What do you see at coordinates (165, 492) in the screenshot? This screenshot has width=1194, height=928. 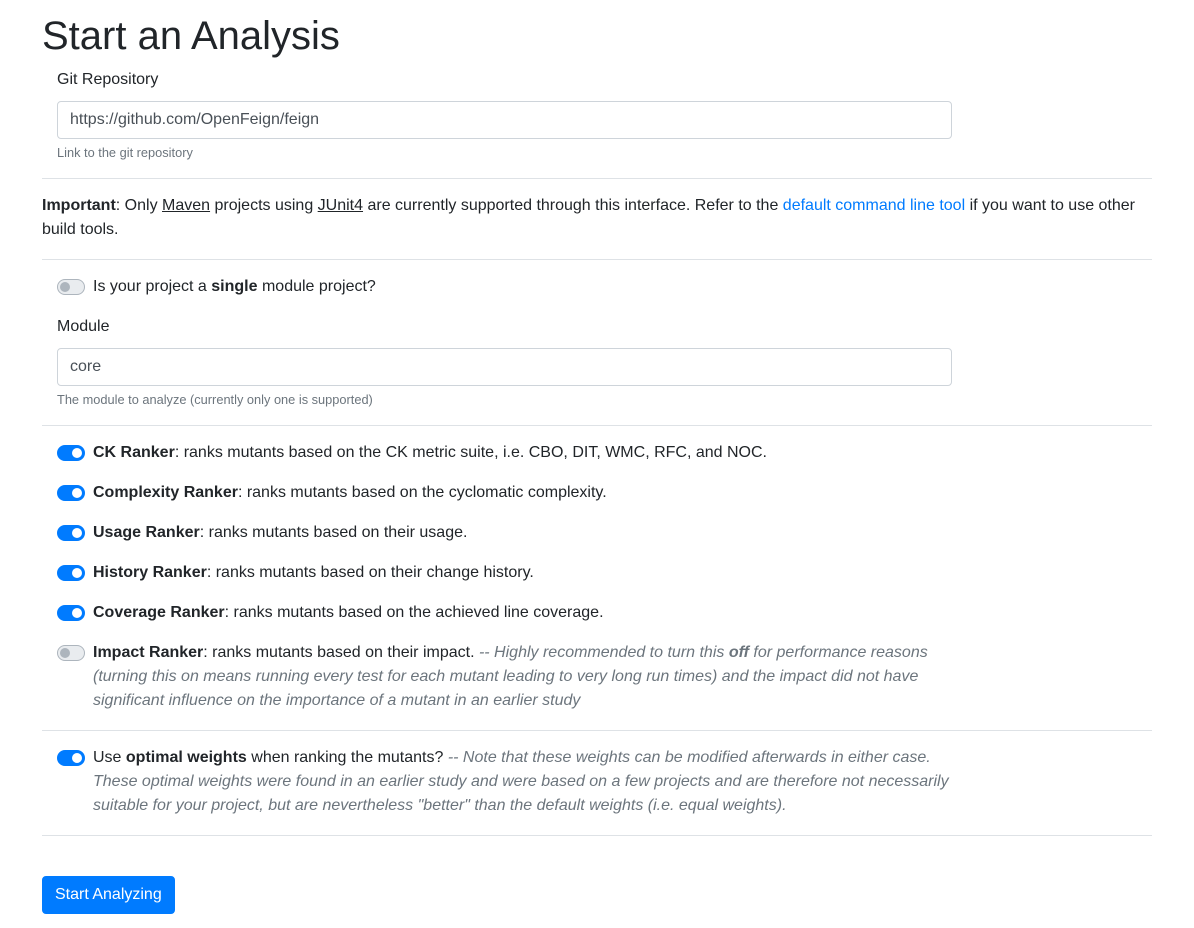 I see `ranker-name: Complexity Ranker` at bounding box center [165, 492].